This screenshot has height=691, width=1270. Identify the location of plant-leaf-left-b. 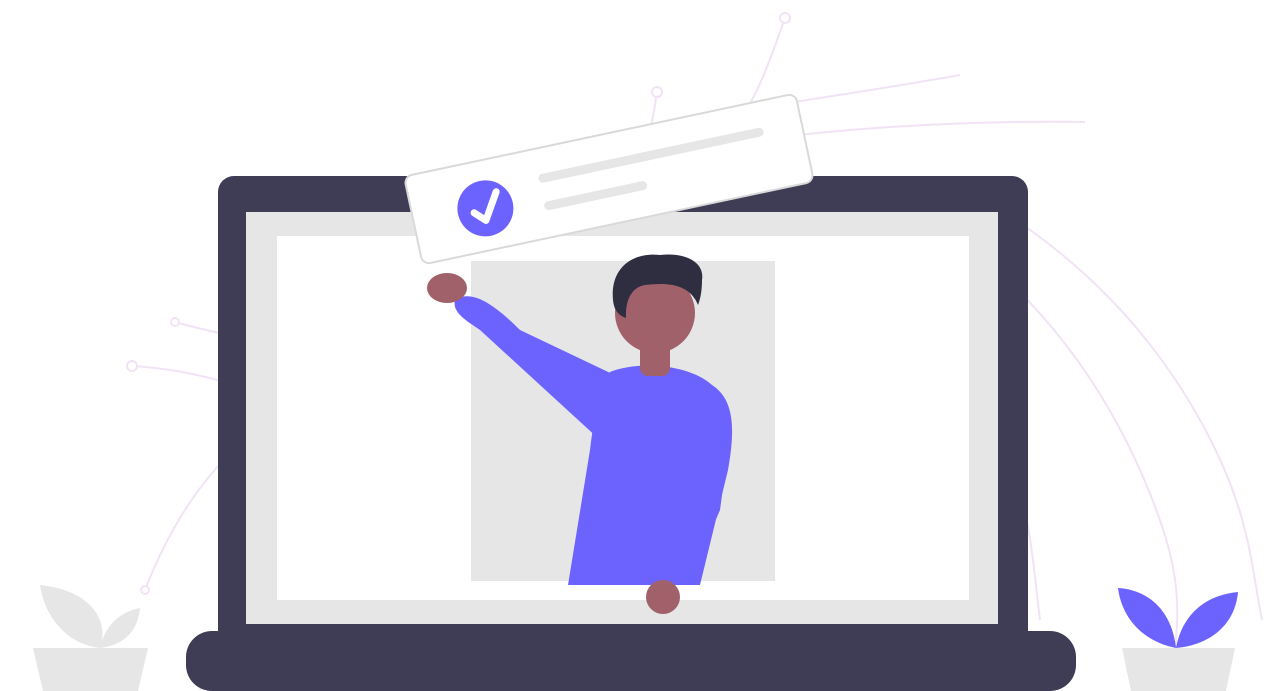
(120, 628).